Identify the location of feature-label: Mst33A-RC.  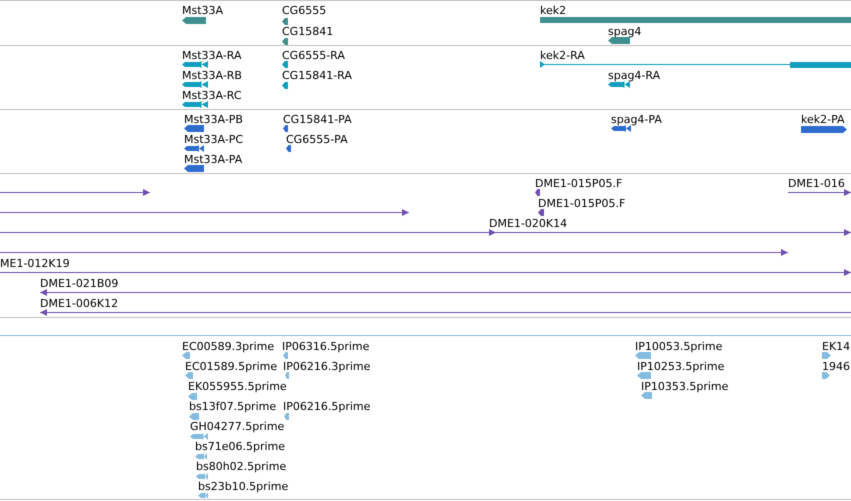
(212, 95).